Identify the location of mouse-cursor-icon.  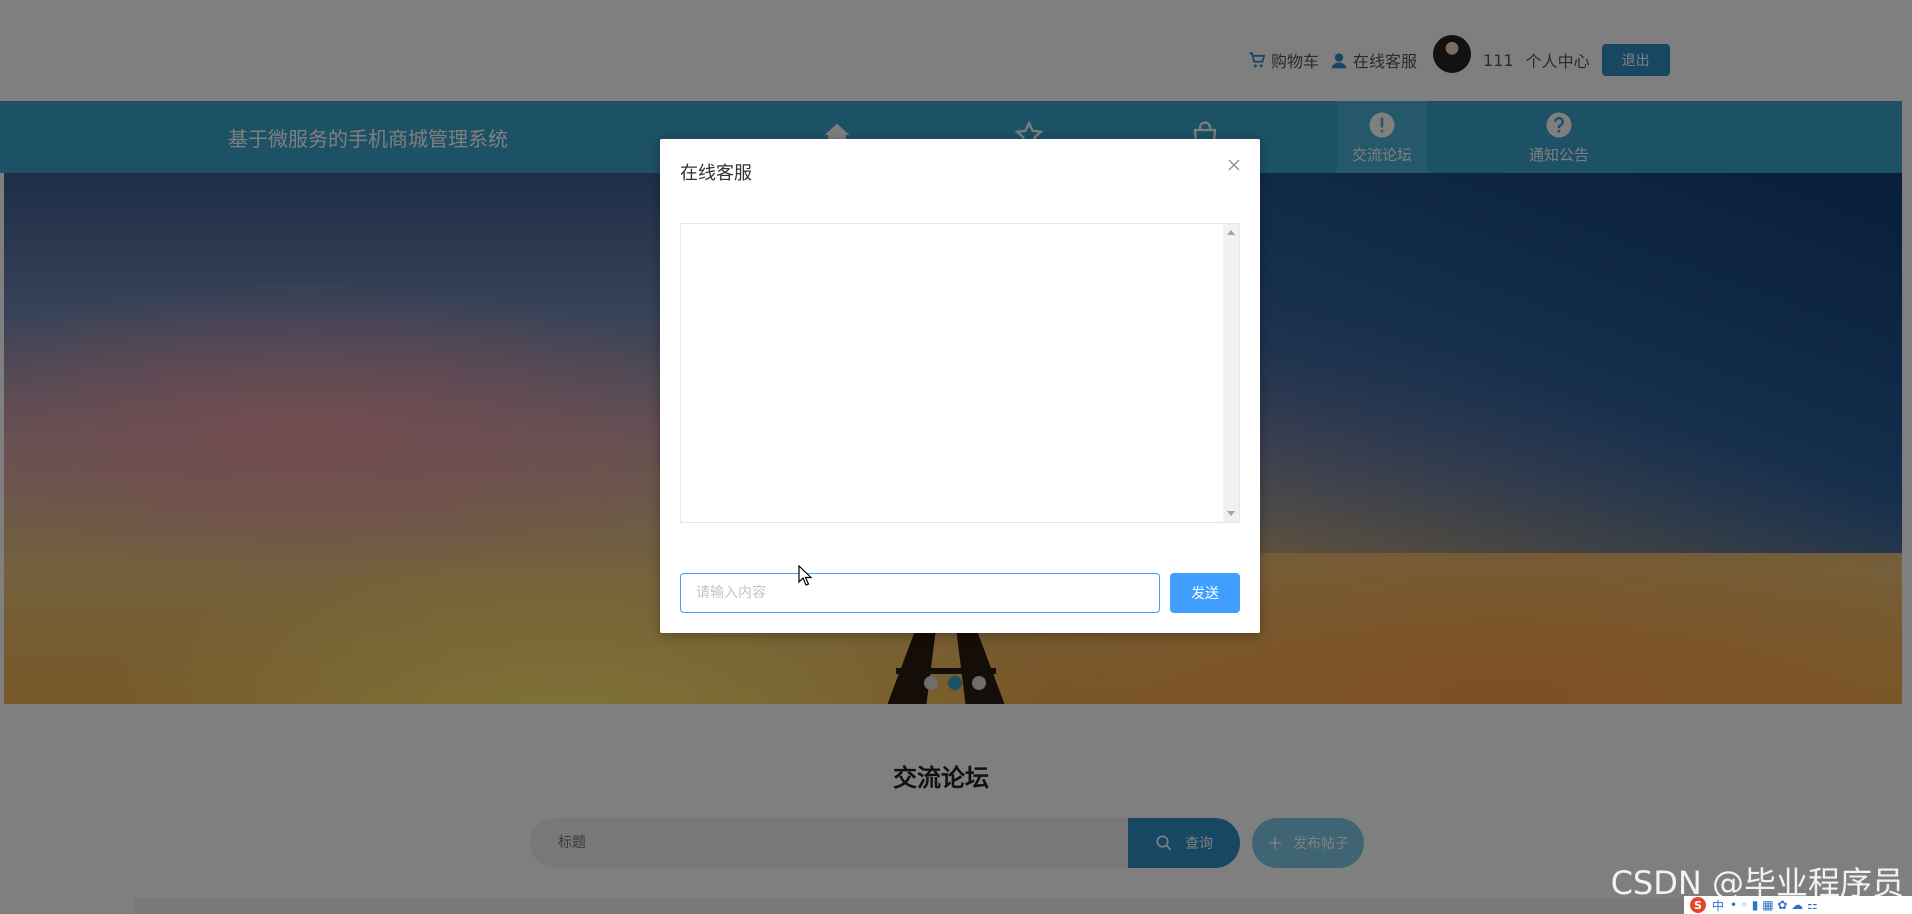
(805, 575).